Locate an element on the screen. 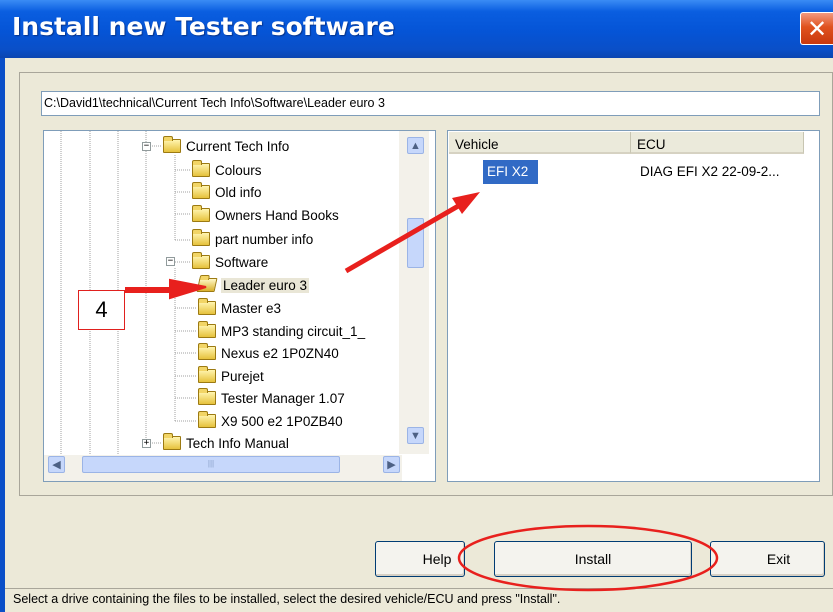  exit-button: Exit is located at coordinates (767, 559).